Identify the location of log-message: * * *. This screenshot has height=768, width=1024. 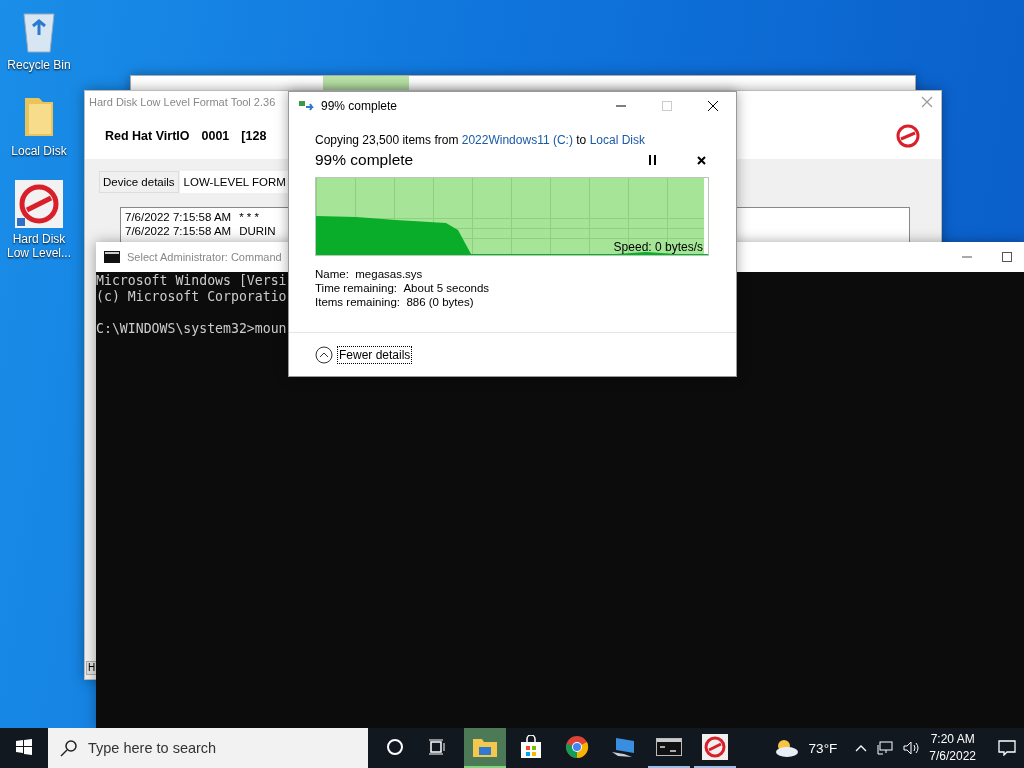
(249, 217).